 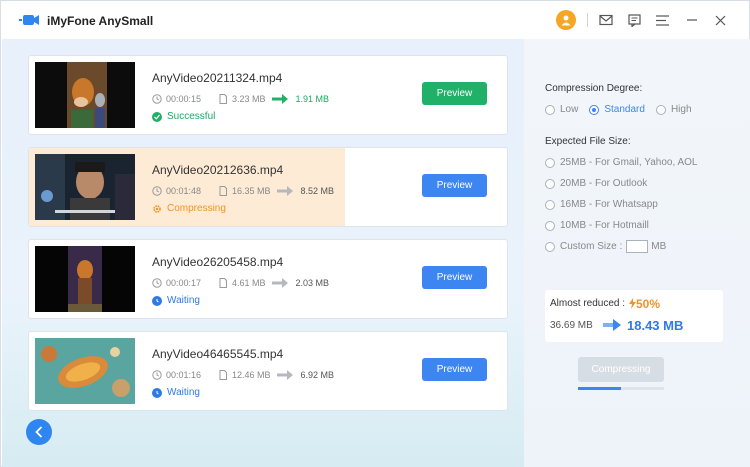 I want to click on size-option-16mb: 16MB - For Whatsapp, so click(x=601, y=204).